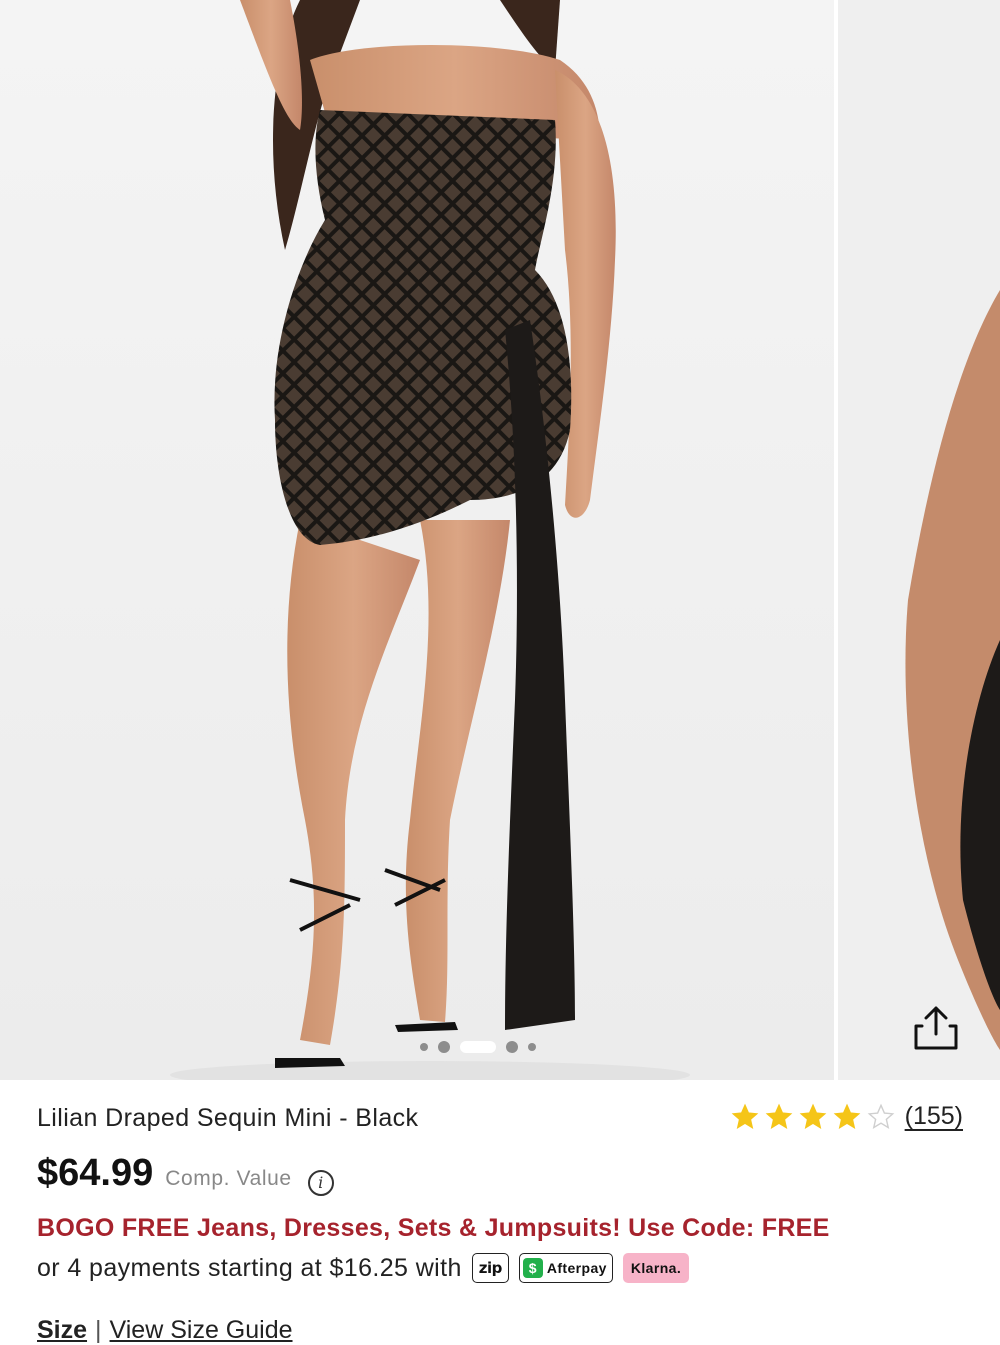  What do you see at coordinates (249, 1267) in the screenshot?
I see `installments-text: or 4 payments starting at $16.25 with` at bounding box center [249, 1267].